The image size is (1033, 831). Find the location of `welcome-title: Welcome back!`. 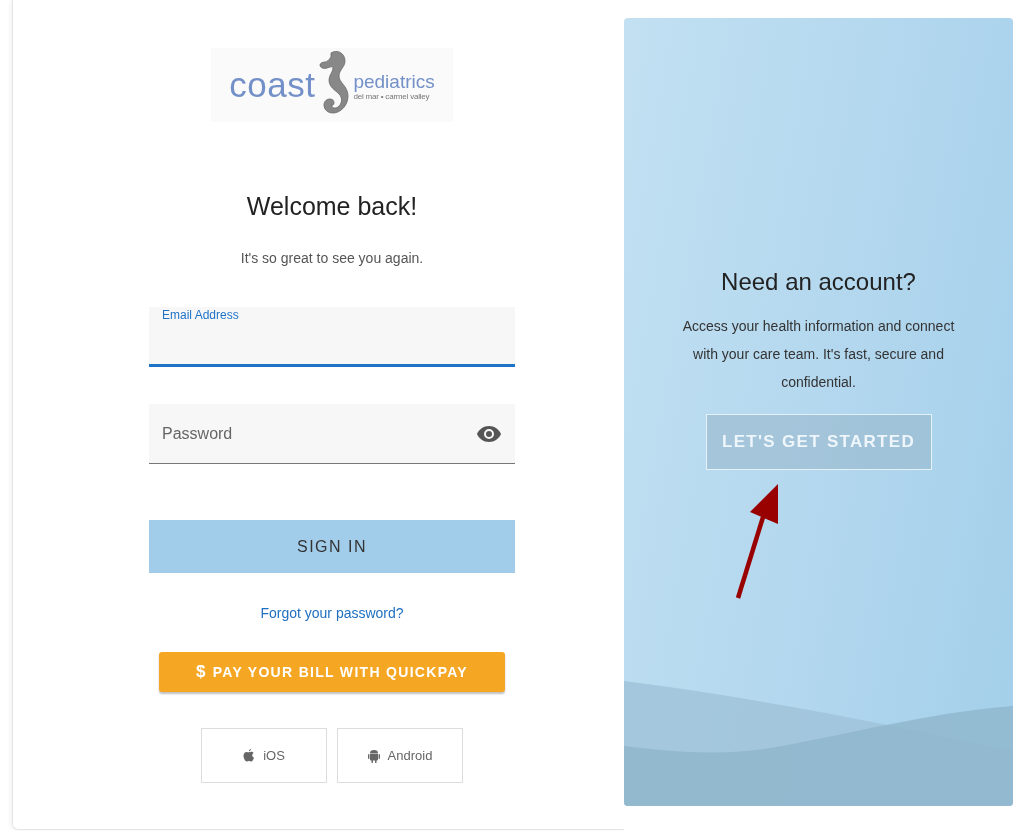

welcome-title: Welcome back! is located at coordinates (332, 206).